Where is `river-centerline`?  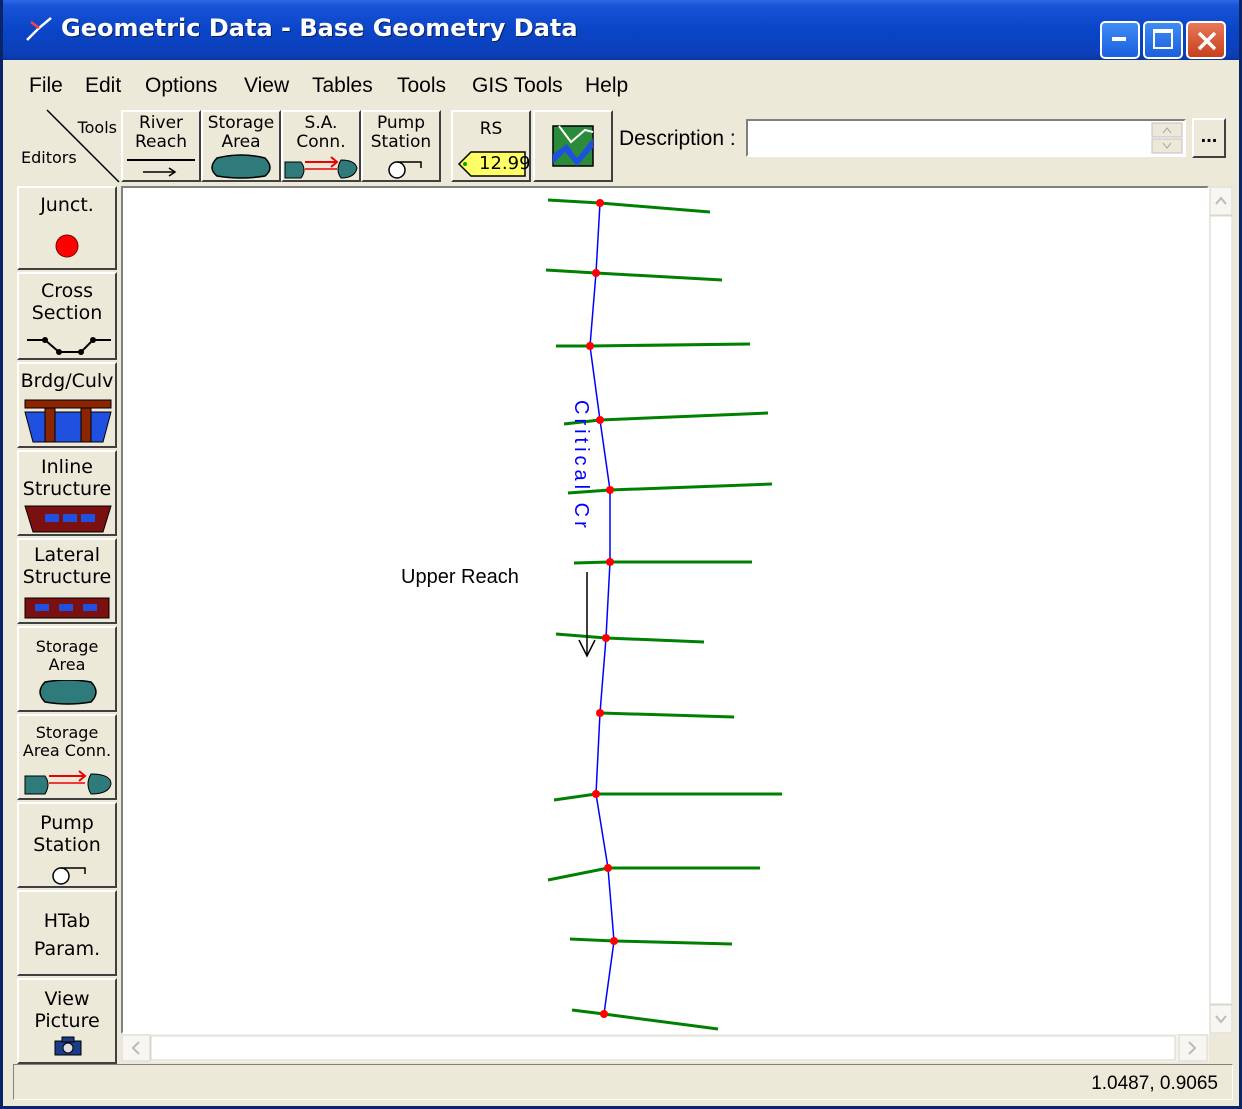
river-centerline is located at coordinates (602, 608).